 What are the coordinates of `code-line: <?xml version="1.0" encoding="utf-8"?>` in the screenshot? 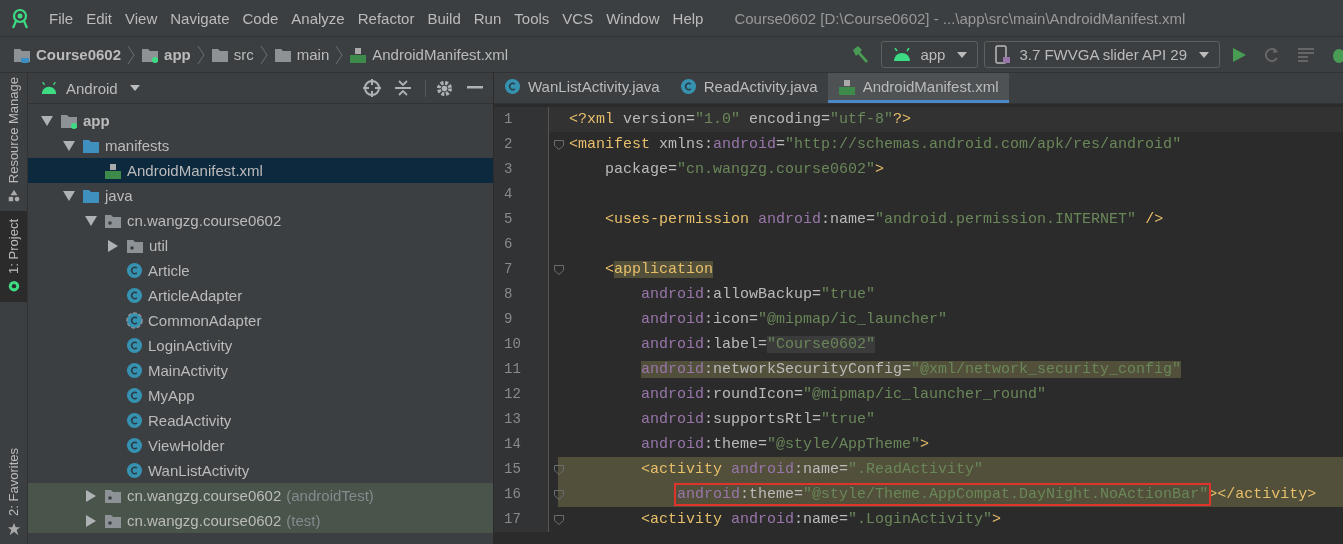 It's located at (740, 119).